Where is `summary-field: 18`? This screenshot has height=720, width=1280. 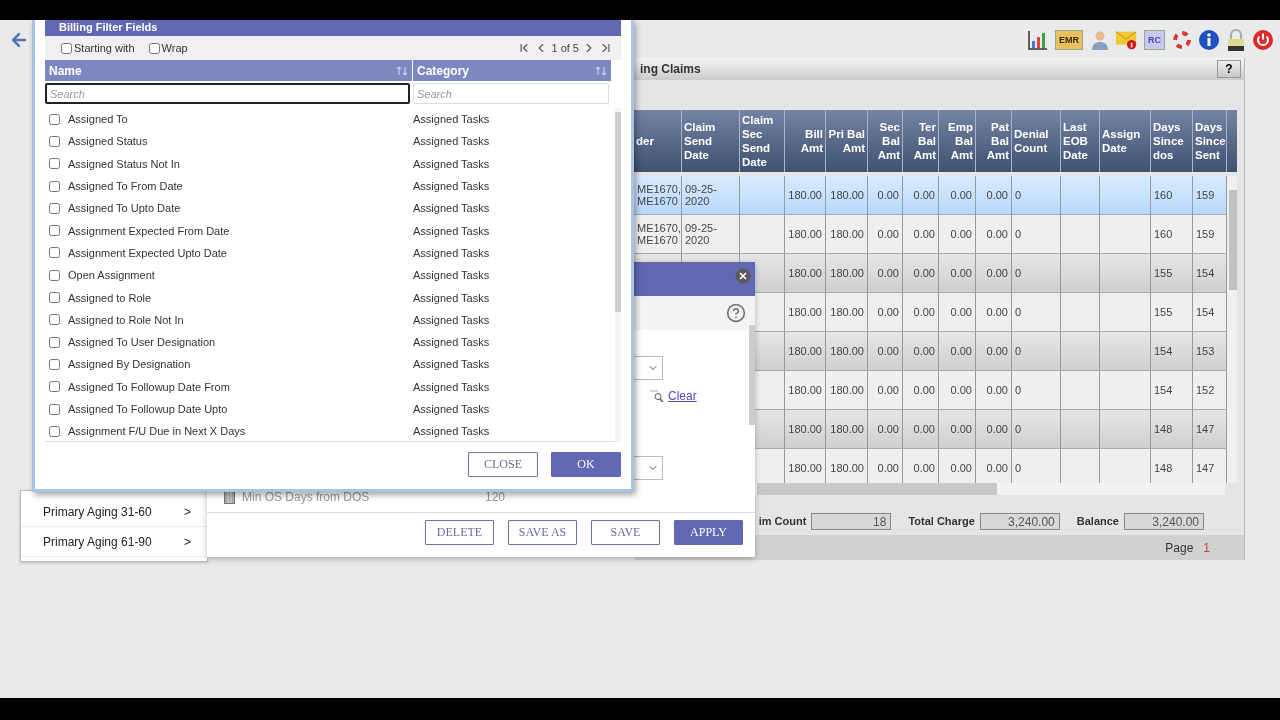 summary-field: 18 is located at coordinates (851, 521).